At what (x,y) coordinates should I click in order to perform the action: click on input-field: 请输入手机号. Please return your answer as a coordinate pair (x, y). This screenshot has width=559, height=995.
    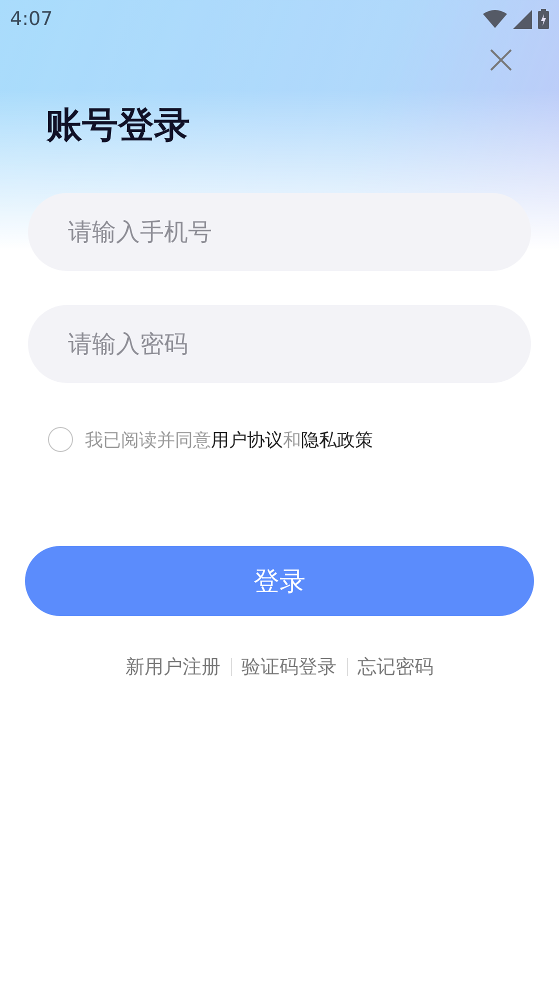
    Looking at the image, I should click on (279, 232).